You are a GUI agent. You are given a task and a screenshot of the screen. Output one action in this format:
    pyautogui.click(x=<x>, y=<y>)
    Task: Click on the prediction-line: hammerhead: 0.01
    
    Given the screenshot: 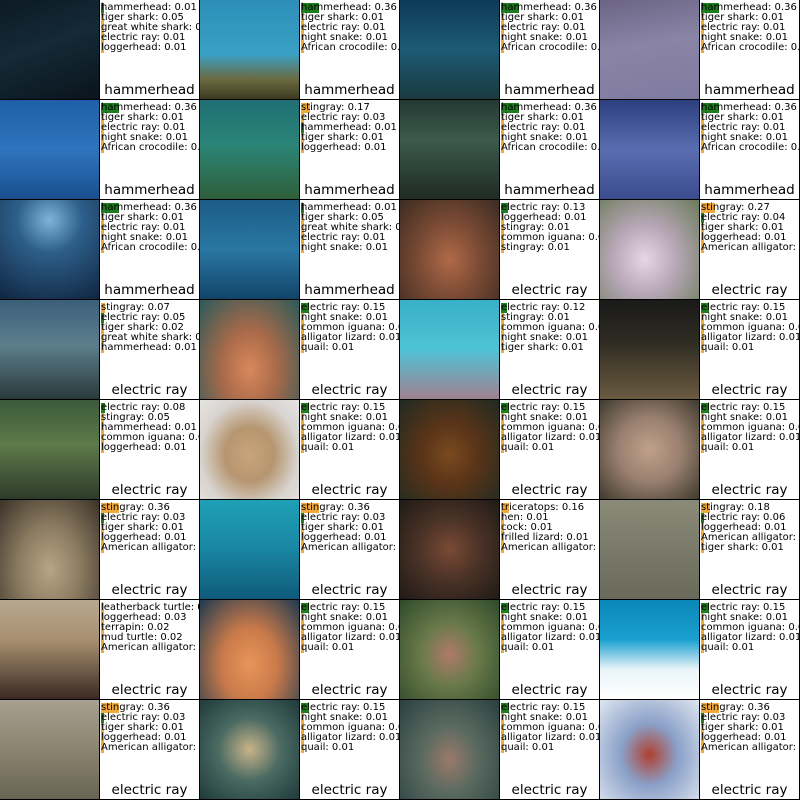 What is the action you would take?
    pyautogui.click(x=150, y=348)
    